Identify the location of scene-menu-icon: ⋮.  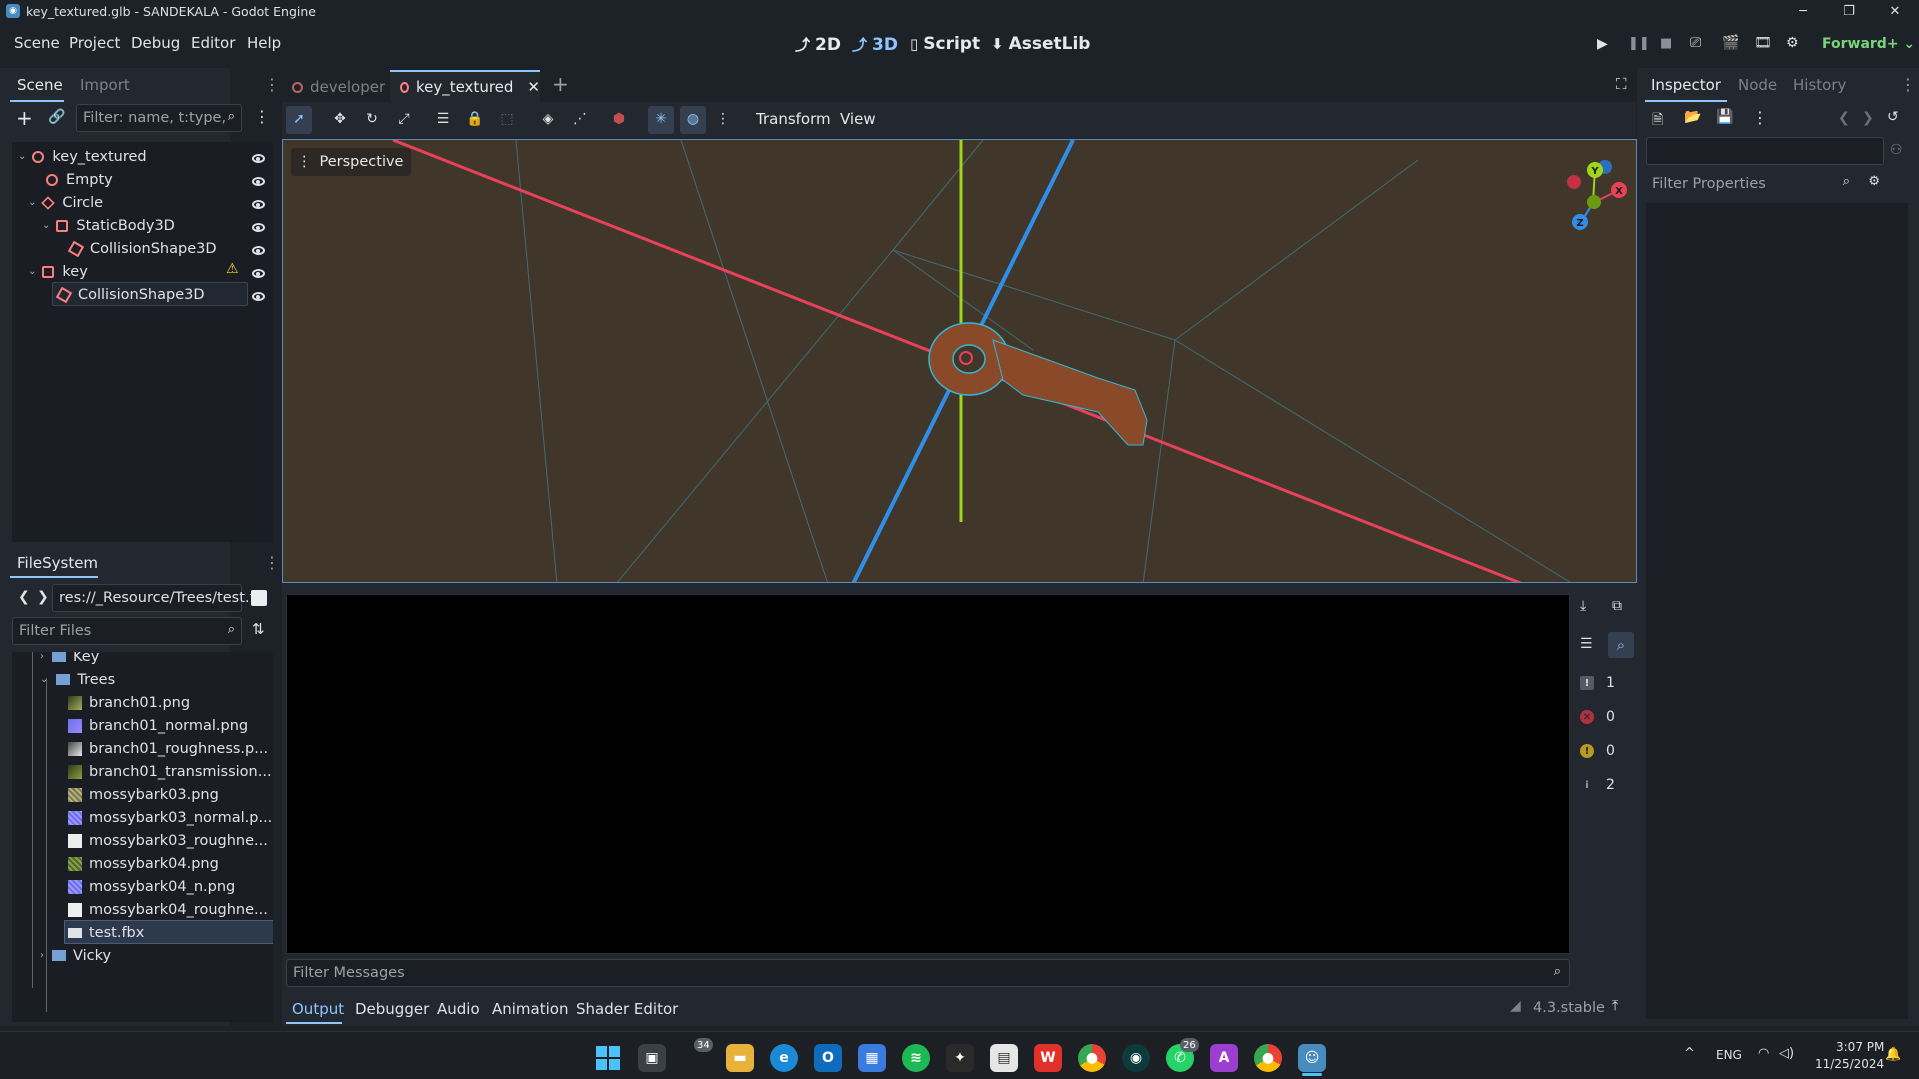
(262, 116).